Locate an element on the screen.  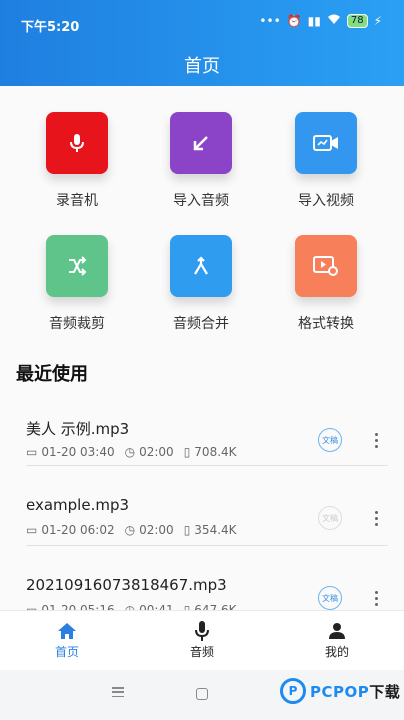
user-icon is located at coordinates (337, 631).